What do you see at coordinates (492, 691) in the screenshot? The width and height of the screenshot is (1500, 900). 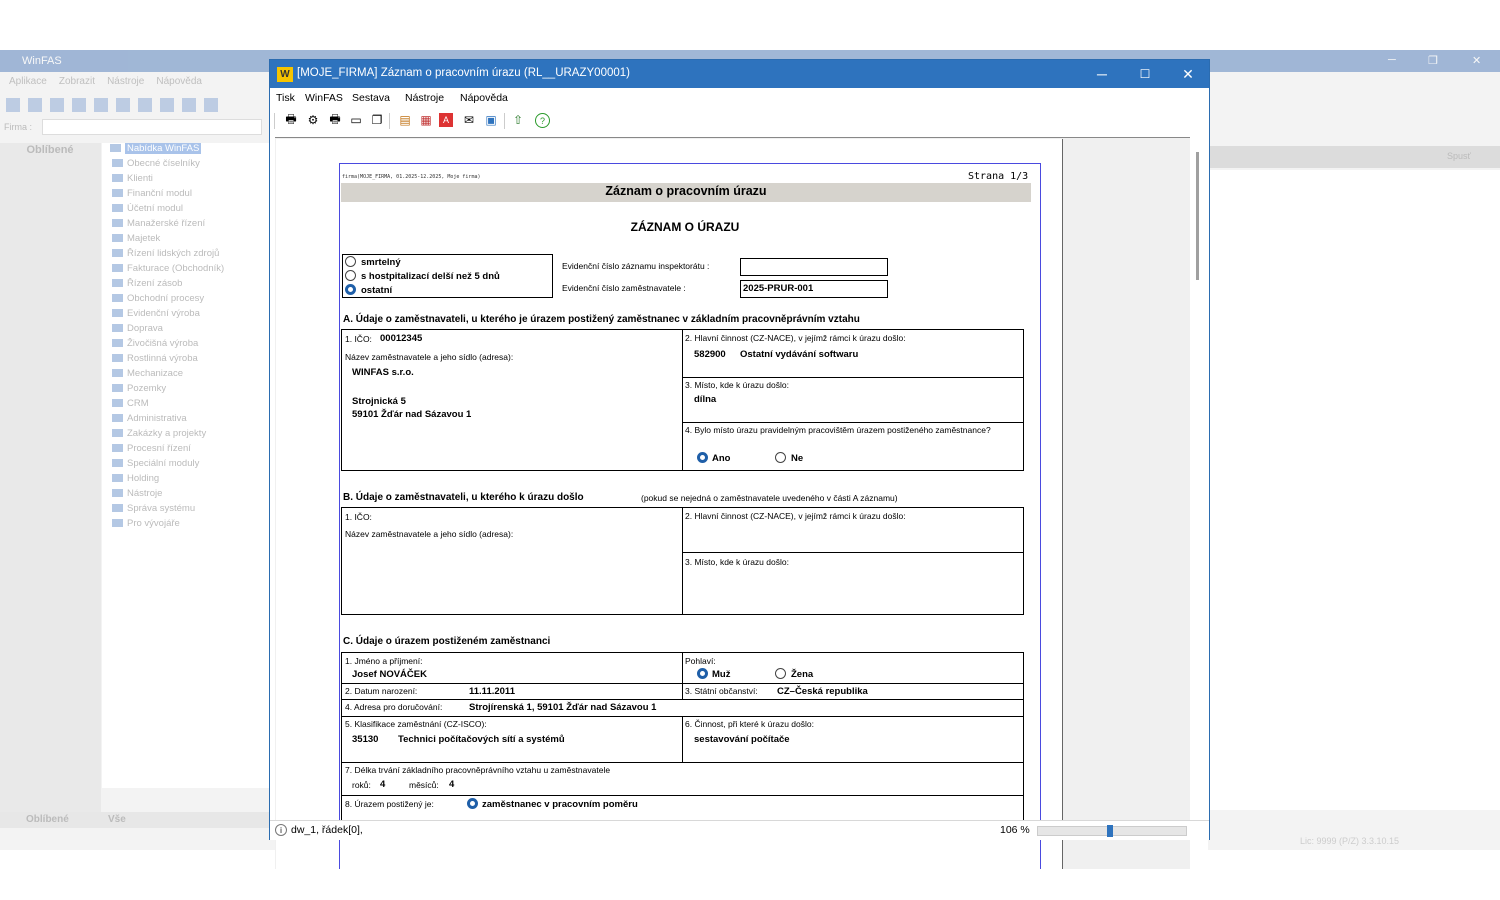 I see `c-dob-value: 11.11.2011` at bounding box center [492, 691].